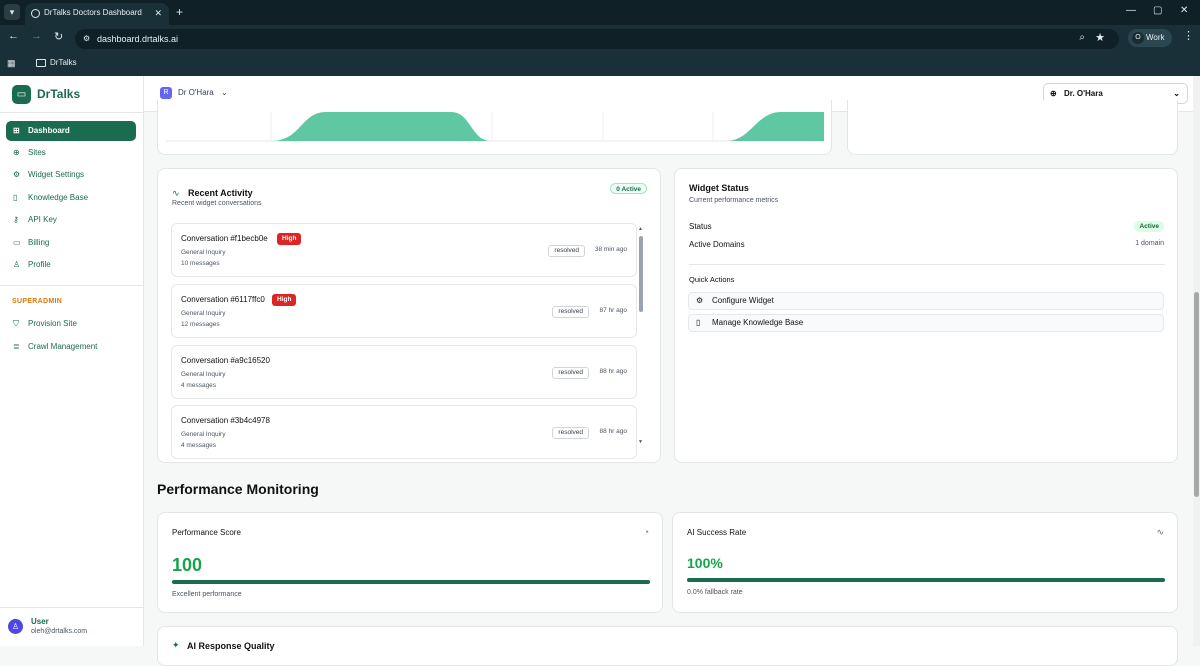 The width and height of the screenshot is (1200, 666). What do you see at coordinates (63, 346) in the screenshot?
I see `sidebar-item-label: Crawl Management` at bounding box center [63, 346].